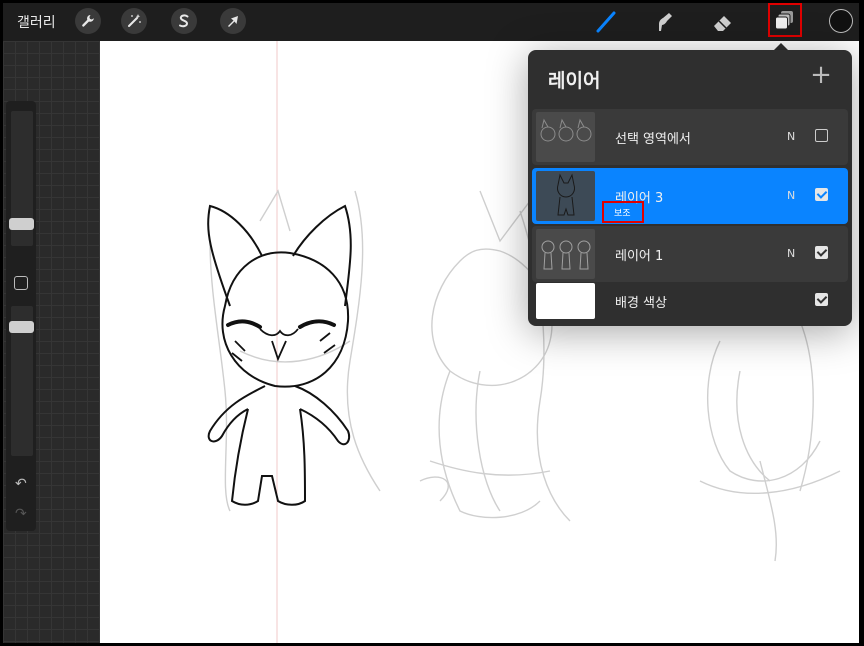  Describe the element at coordinates (431, 22) in the screenshot. I see `top-toolbar: 갤러리` at that location.